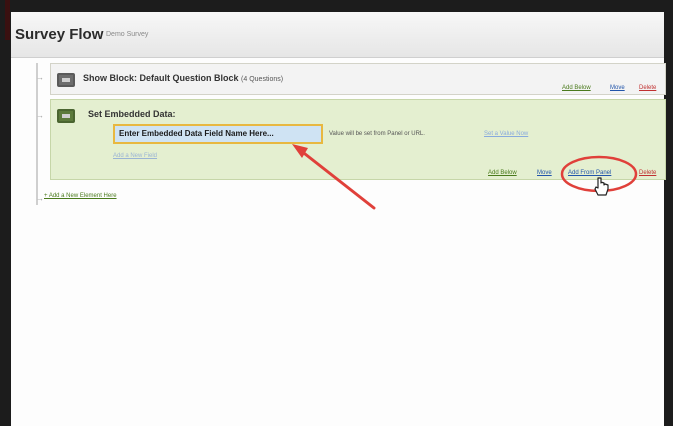  I want to click on embedded-data-title: Set Embedded Data:, so click(132, 114).